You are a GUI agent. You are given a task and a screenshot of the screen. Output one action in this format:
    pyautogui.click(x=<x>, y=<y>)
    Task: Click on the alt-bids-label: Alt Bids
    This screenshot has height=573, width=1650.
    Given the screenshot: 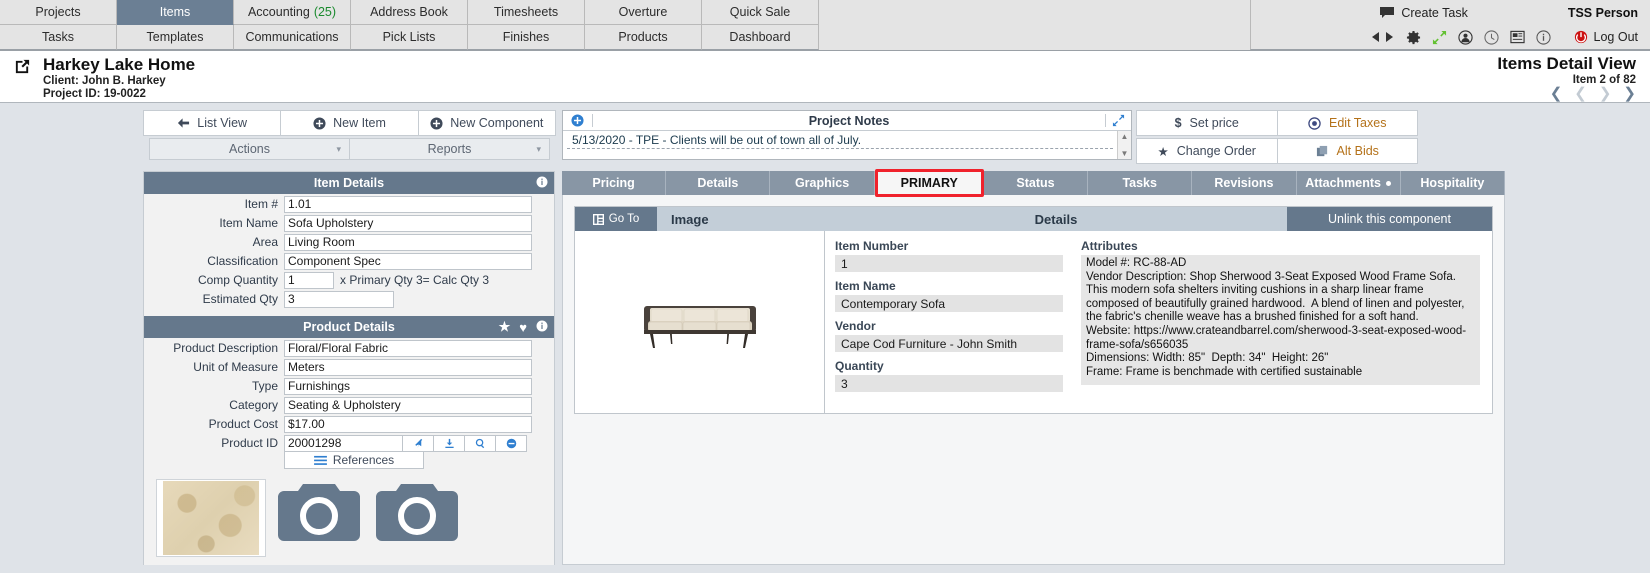 What is the action you would take?
    pyautogui.click(x=1357, y=151)
    